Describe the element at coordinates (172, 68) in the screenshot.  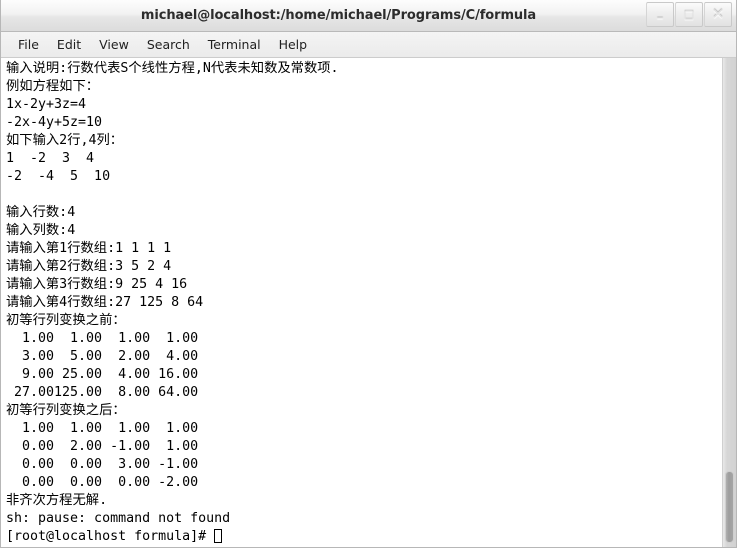
I see `terminal-line: 输入说明:行数代表S个线性方程,N代表未知数及常数项.` at that location.